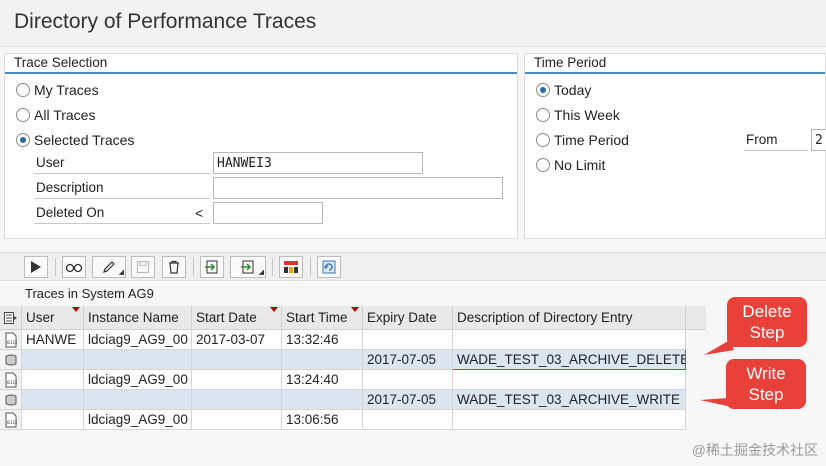 Image resolution: width=826 pixels, height=466 pixels. What do you see at coordinates (143, 267) in the screenshot?
I see `save-icon` at bounding box center [143, 267].